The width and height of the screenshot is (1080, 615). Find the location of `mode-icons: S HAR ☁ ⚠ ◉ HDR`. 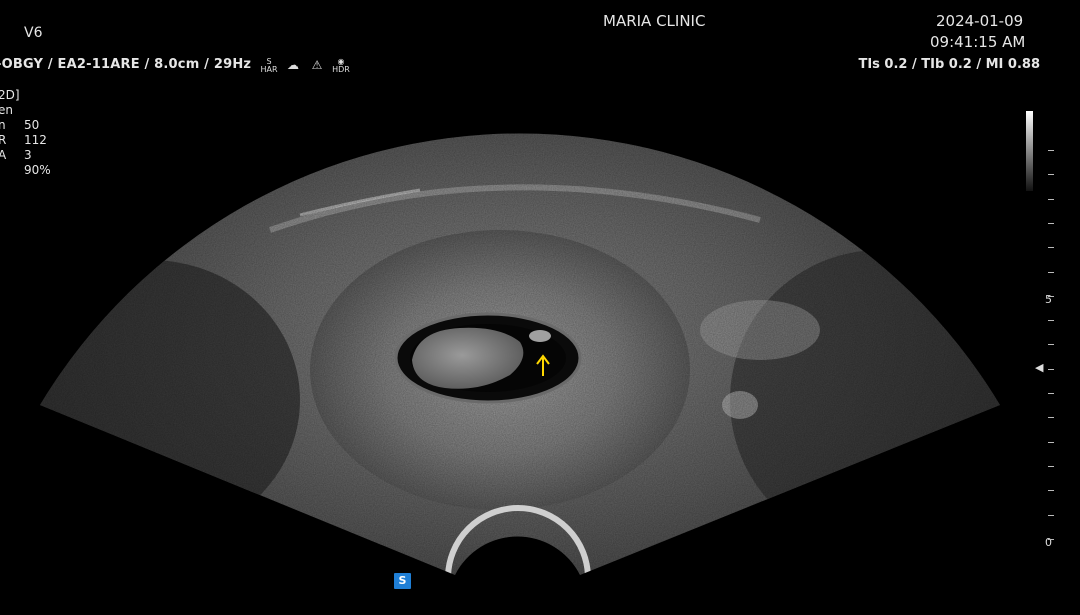

mode-icons: S HAR ☁ ⚠ ◉ HDR is located at coordinates (305, 66).